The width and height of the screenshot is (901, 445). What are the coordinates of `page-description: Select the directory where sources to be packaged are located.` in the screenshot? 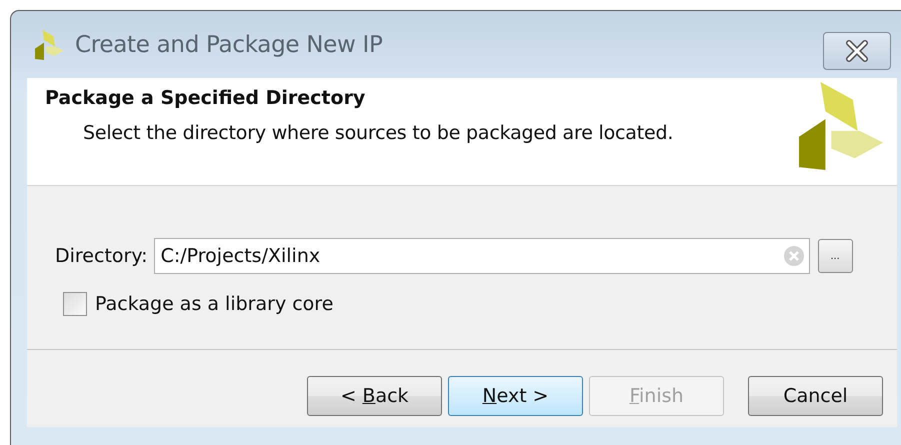 It's located at (378, 133).